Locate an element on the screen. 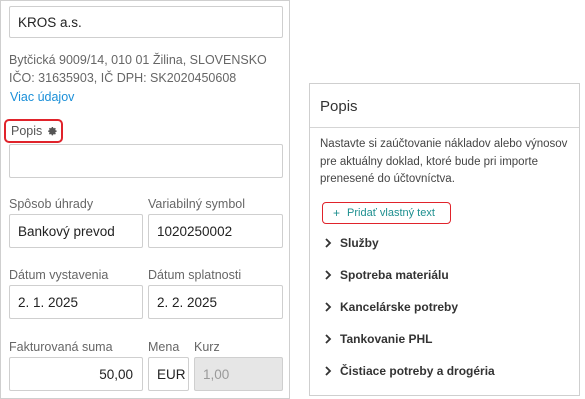  category-item: Služby is located at coordinates (352, 243).